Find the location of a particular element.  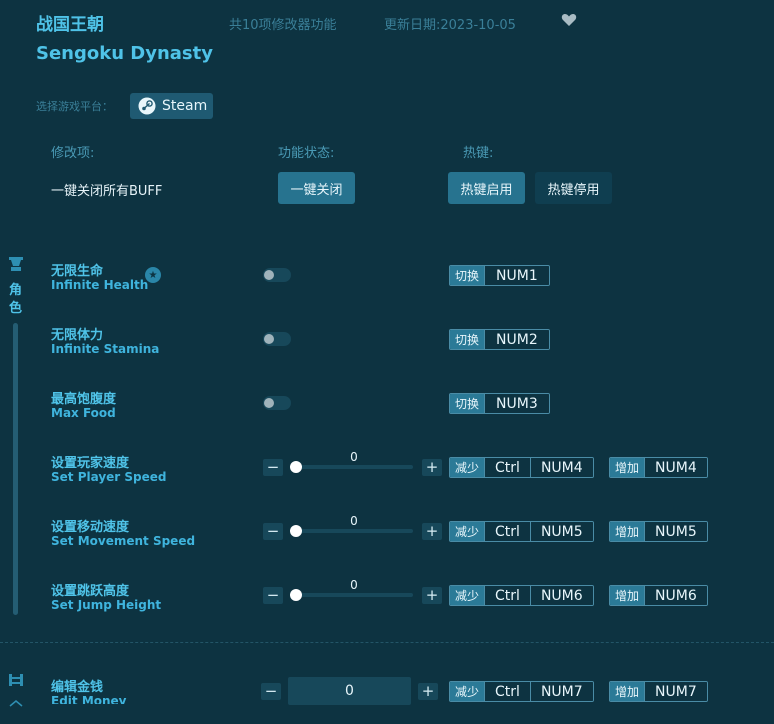

column-status: 功能状态: is located at coordinates (306, 153).